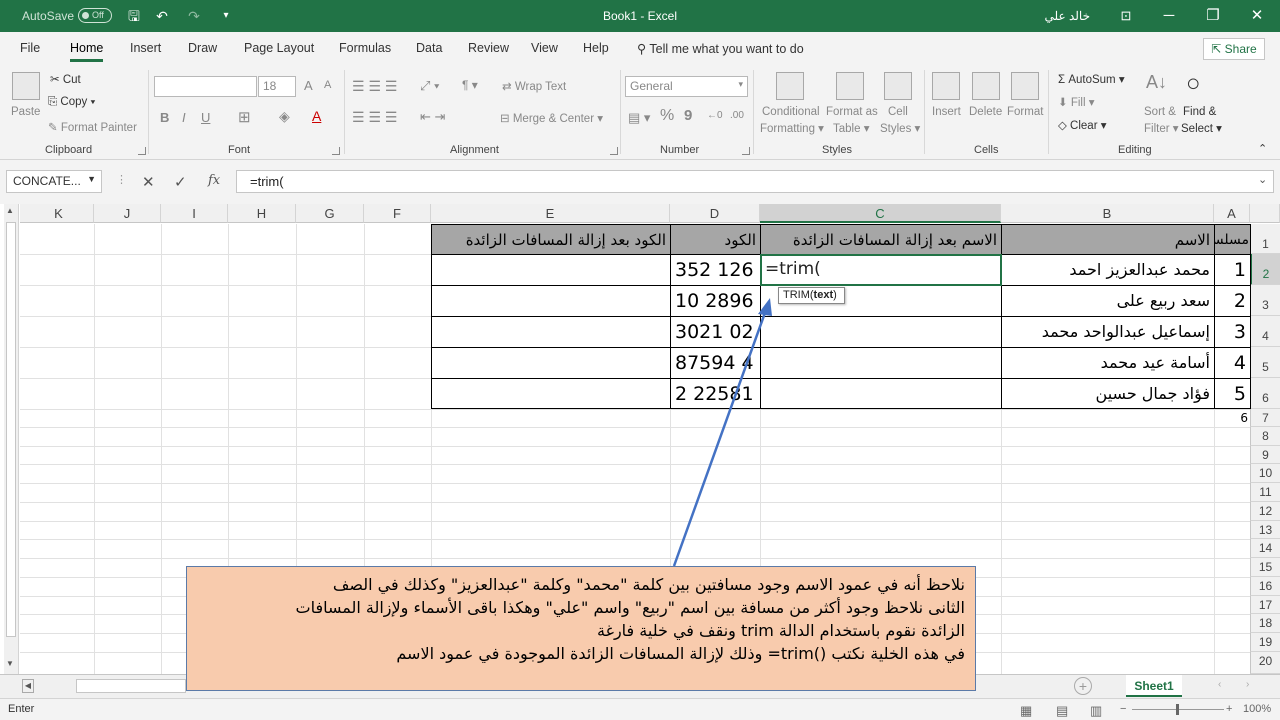  Describe the element at coordinates (881, 393) in the screenshot. I see `cell-c6` at that location.